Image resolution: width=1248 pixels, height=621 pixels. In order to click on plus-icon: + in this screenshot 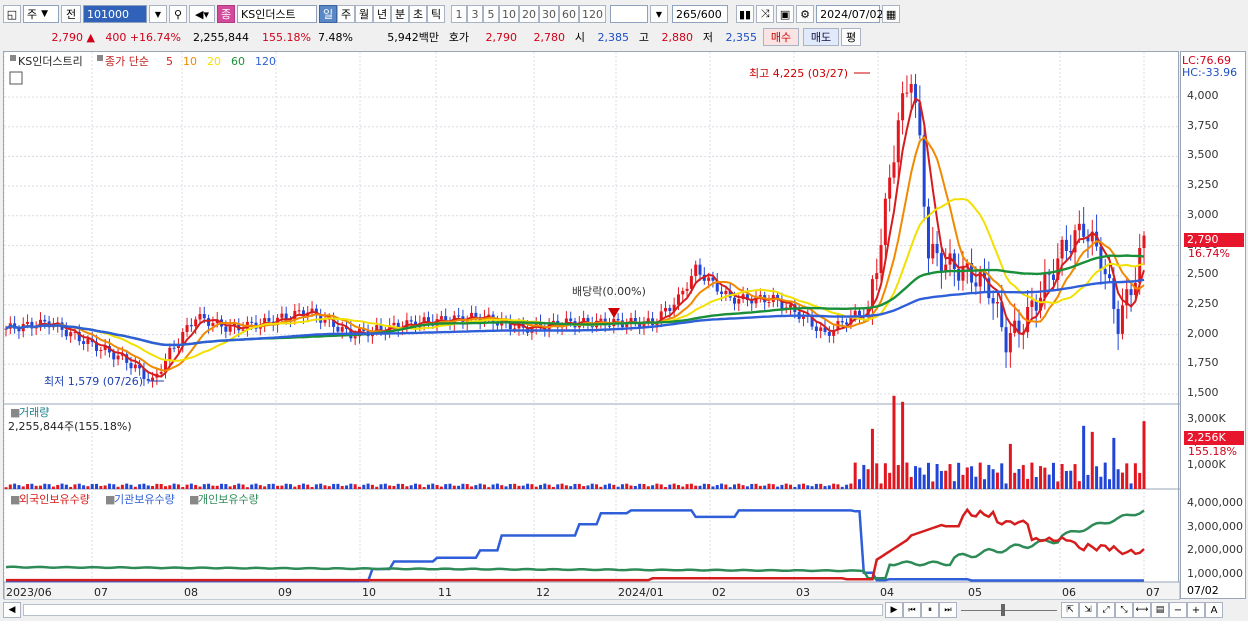, I will do `click(1196, 610)`.